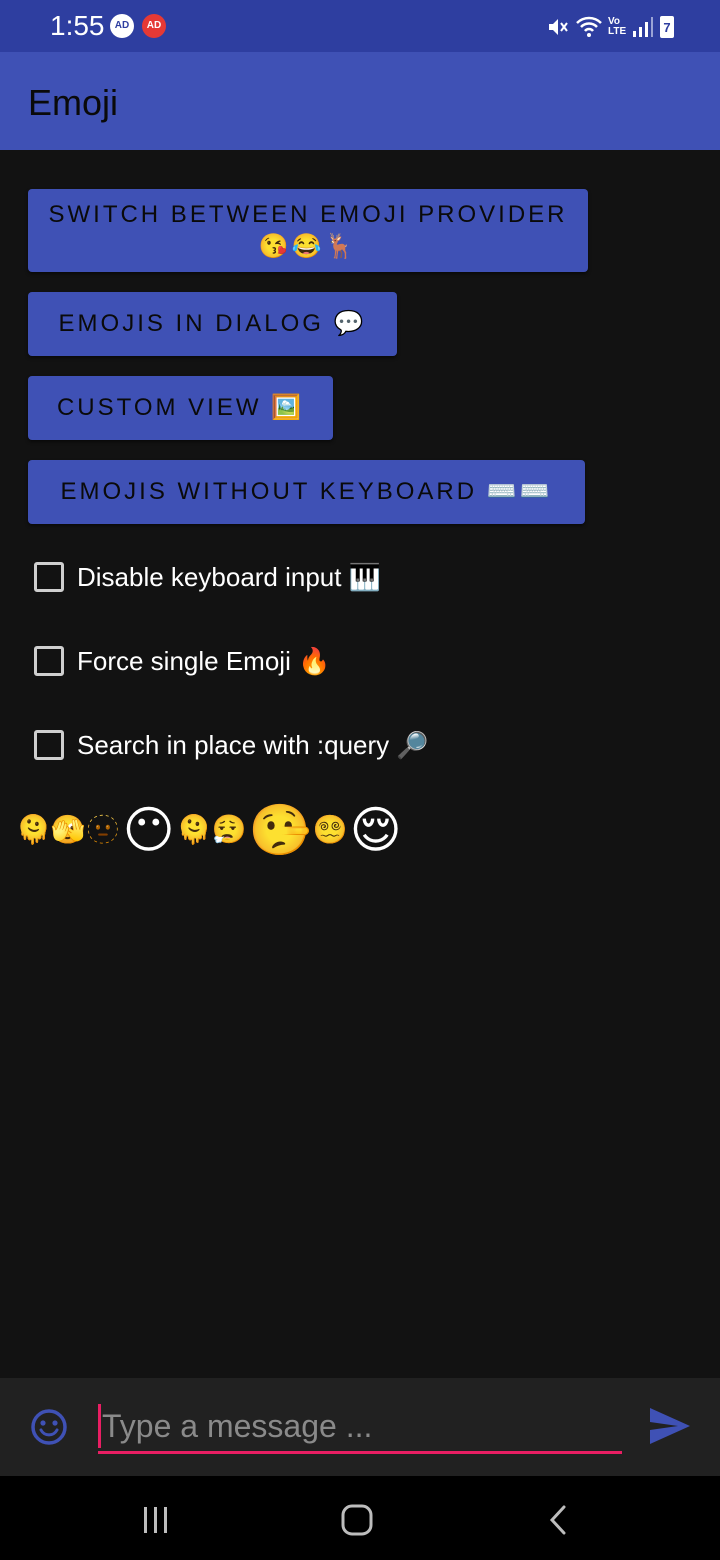 The image size is (720, 1560). Describe the element at coordinates (279, 830) in the screenshot. I see `emoji-large-2: 🤥` at that location.